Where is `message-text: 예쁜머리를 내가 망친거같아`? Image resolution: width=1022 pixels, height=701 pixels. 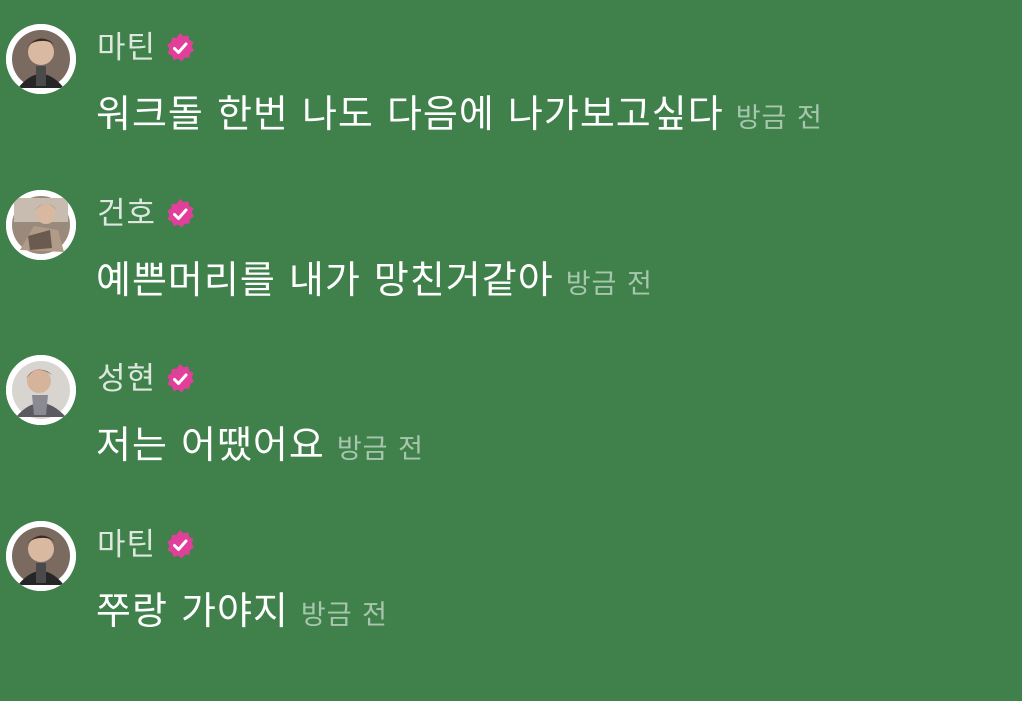 message-text: 예쁜머리를 내가 망친거같아 is located at coordinates (325, 280).